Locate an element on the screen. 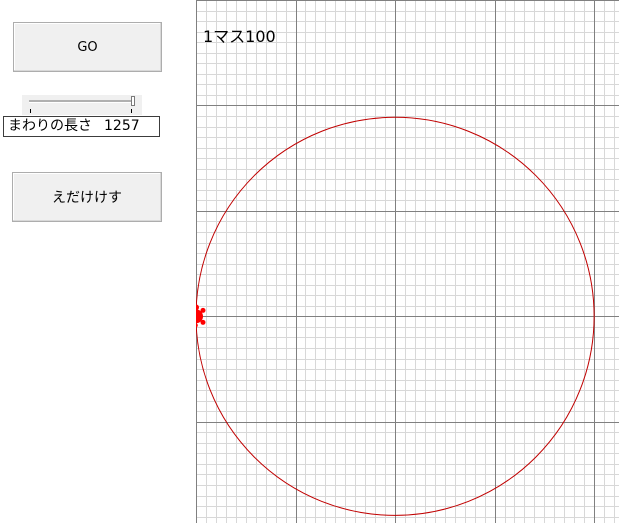  erase-branches-button: えだけけす is located at coordinates (87, 197).